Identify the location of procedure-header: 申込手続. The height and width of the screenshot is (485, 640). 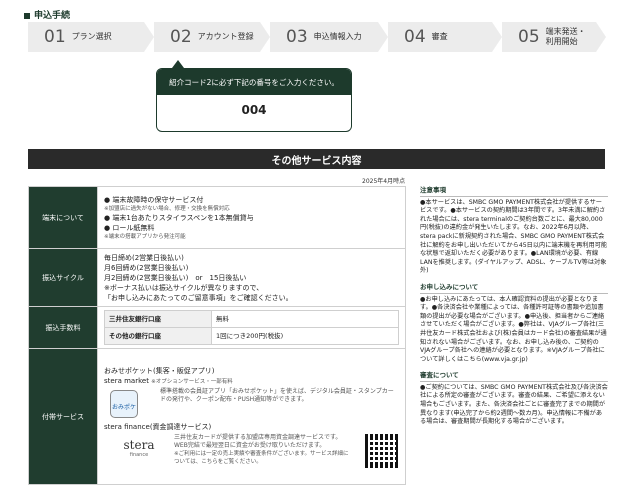
(47, 14).